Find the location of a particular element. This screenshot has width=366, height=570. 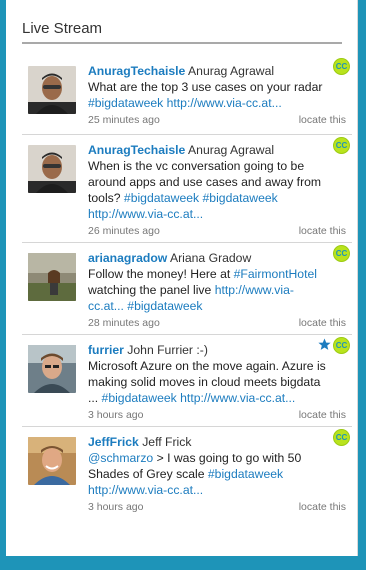

tweet-handle: furrier is located at coordinates (106, 350).